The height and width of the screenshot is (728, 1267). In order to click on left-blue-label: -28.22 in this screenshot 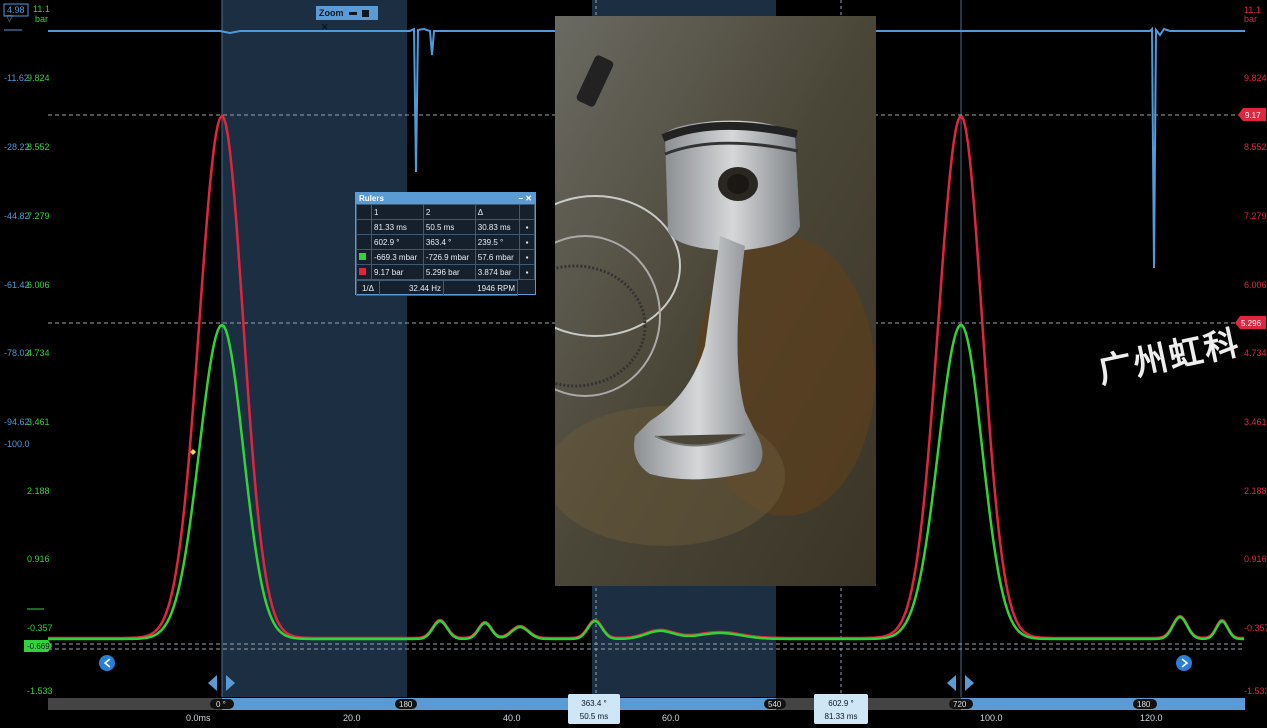, I will do `click(17, 147)`.